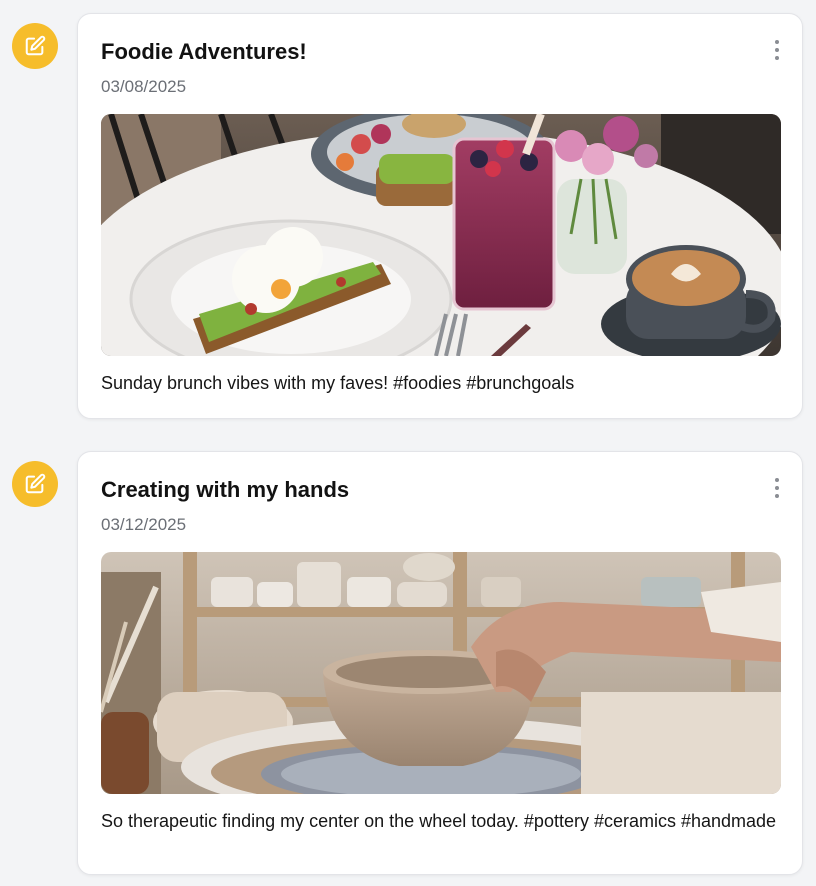  Describe the element at coordinates (144, 524) in the screenshot. I see `post-date: 03/12/2025` at that location.